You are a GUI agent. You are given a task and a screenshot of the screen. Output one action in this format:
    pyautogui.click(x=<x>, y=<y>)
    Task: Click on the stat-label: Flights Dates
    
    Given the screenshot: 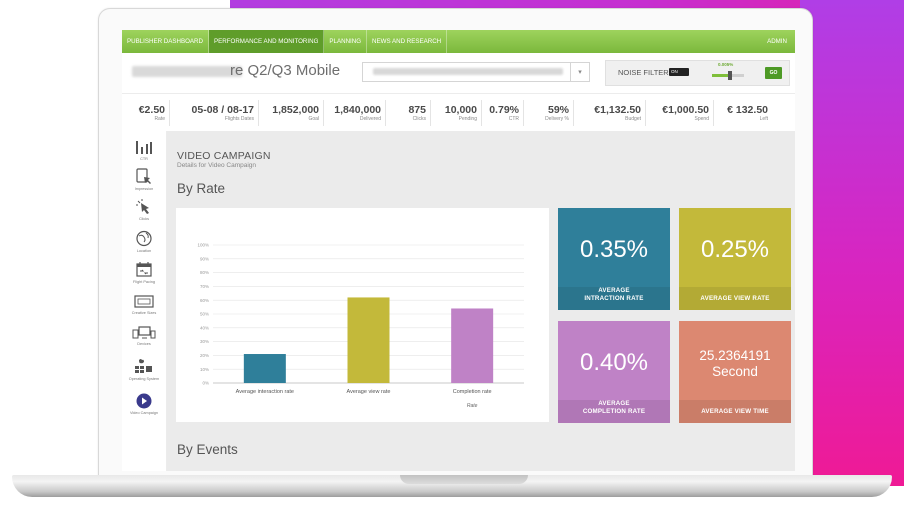 What is the action you would take?
    pyautogui.click(x=239, y=118)
    